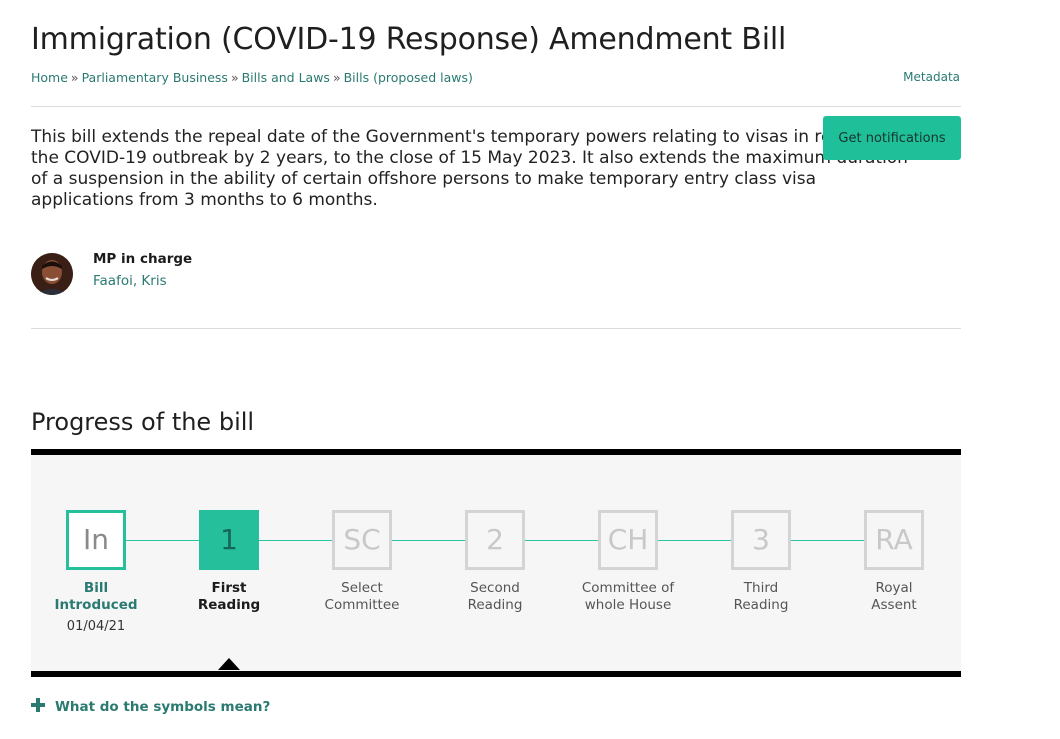 The image size is (1060, 739). What do you see at coordinates (894, 588) in the screenshot?
I see `stage-label-line: Royal` at bounding box center [894, 588].